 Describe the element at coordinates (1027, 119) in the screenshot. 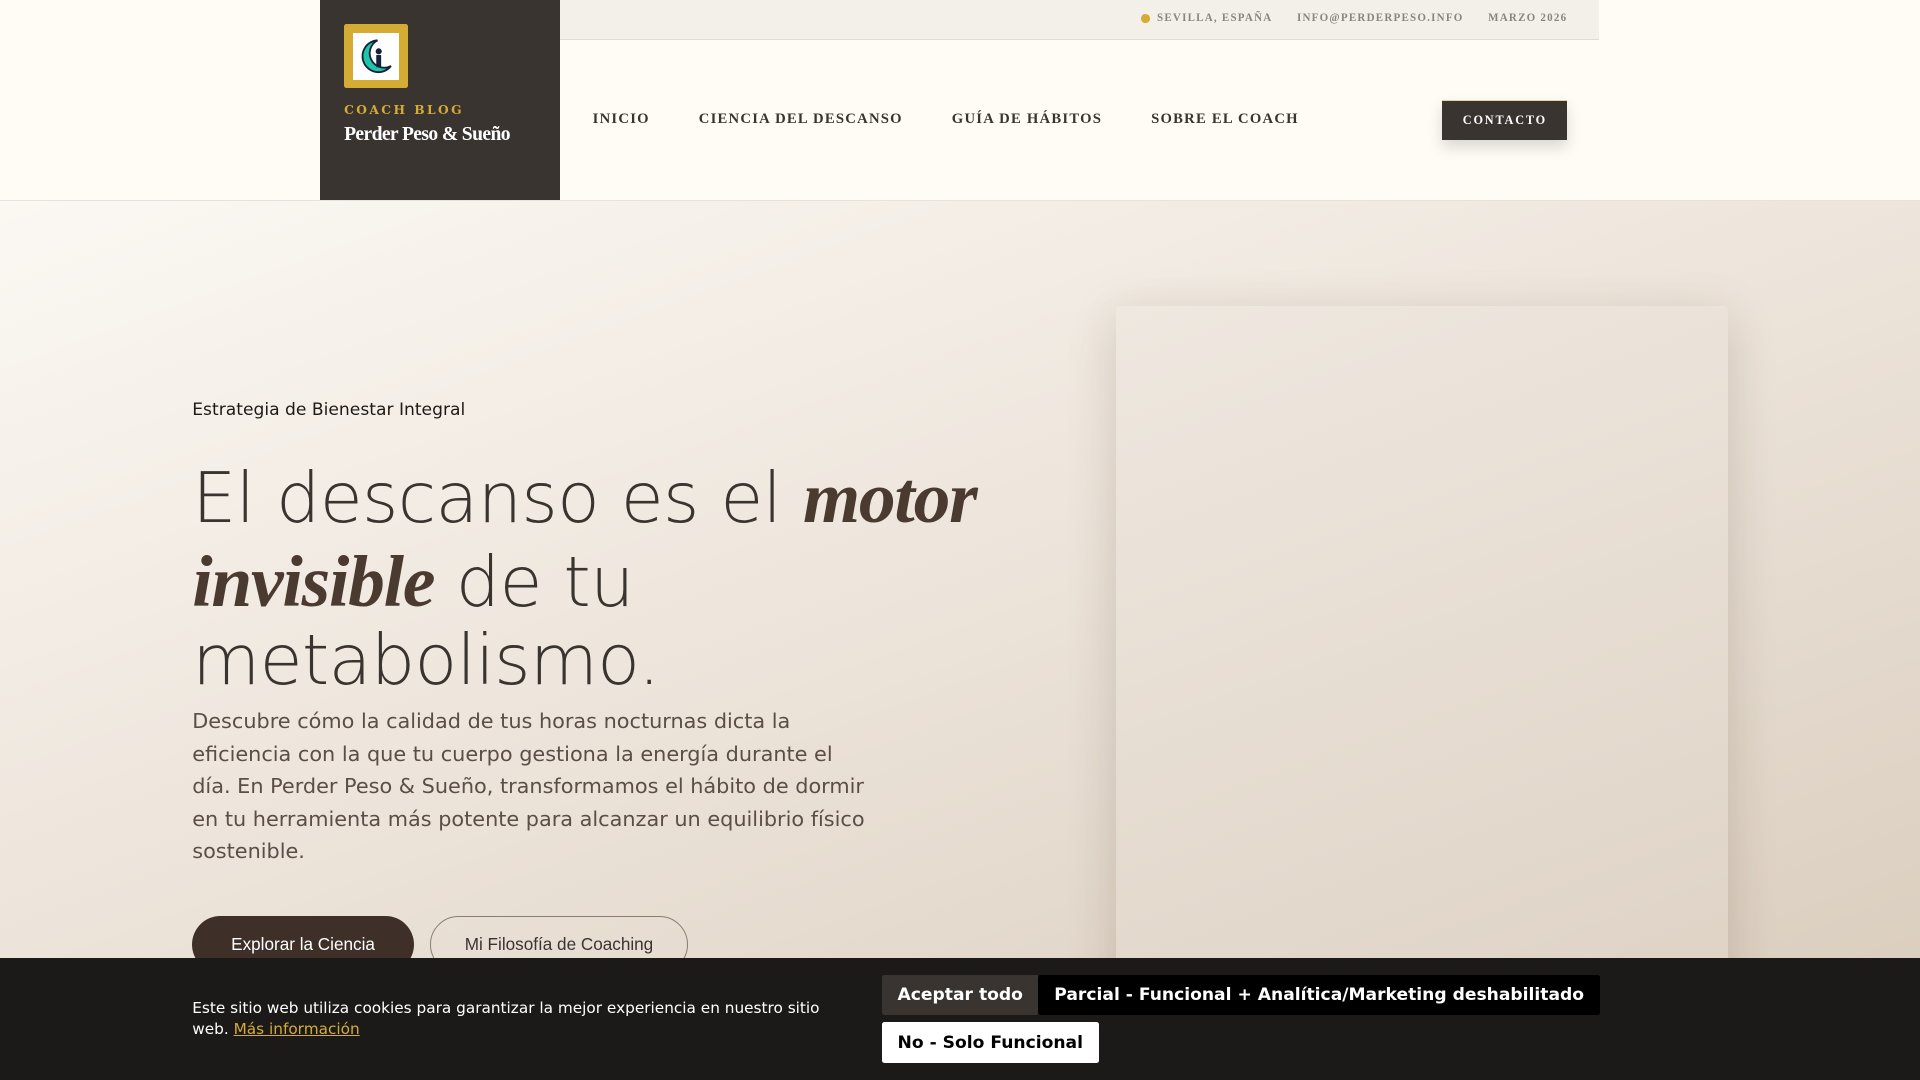

I see `nav-guia: GUÍA DE HÁBITOS` at that location.